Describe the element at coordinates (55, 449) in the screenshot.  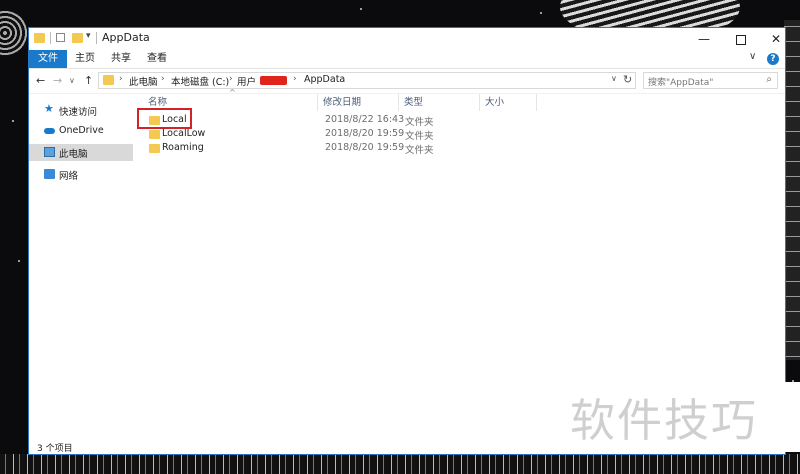
I see `status-item-count: 3 个项目` at that location.